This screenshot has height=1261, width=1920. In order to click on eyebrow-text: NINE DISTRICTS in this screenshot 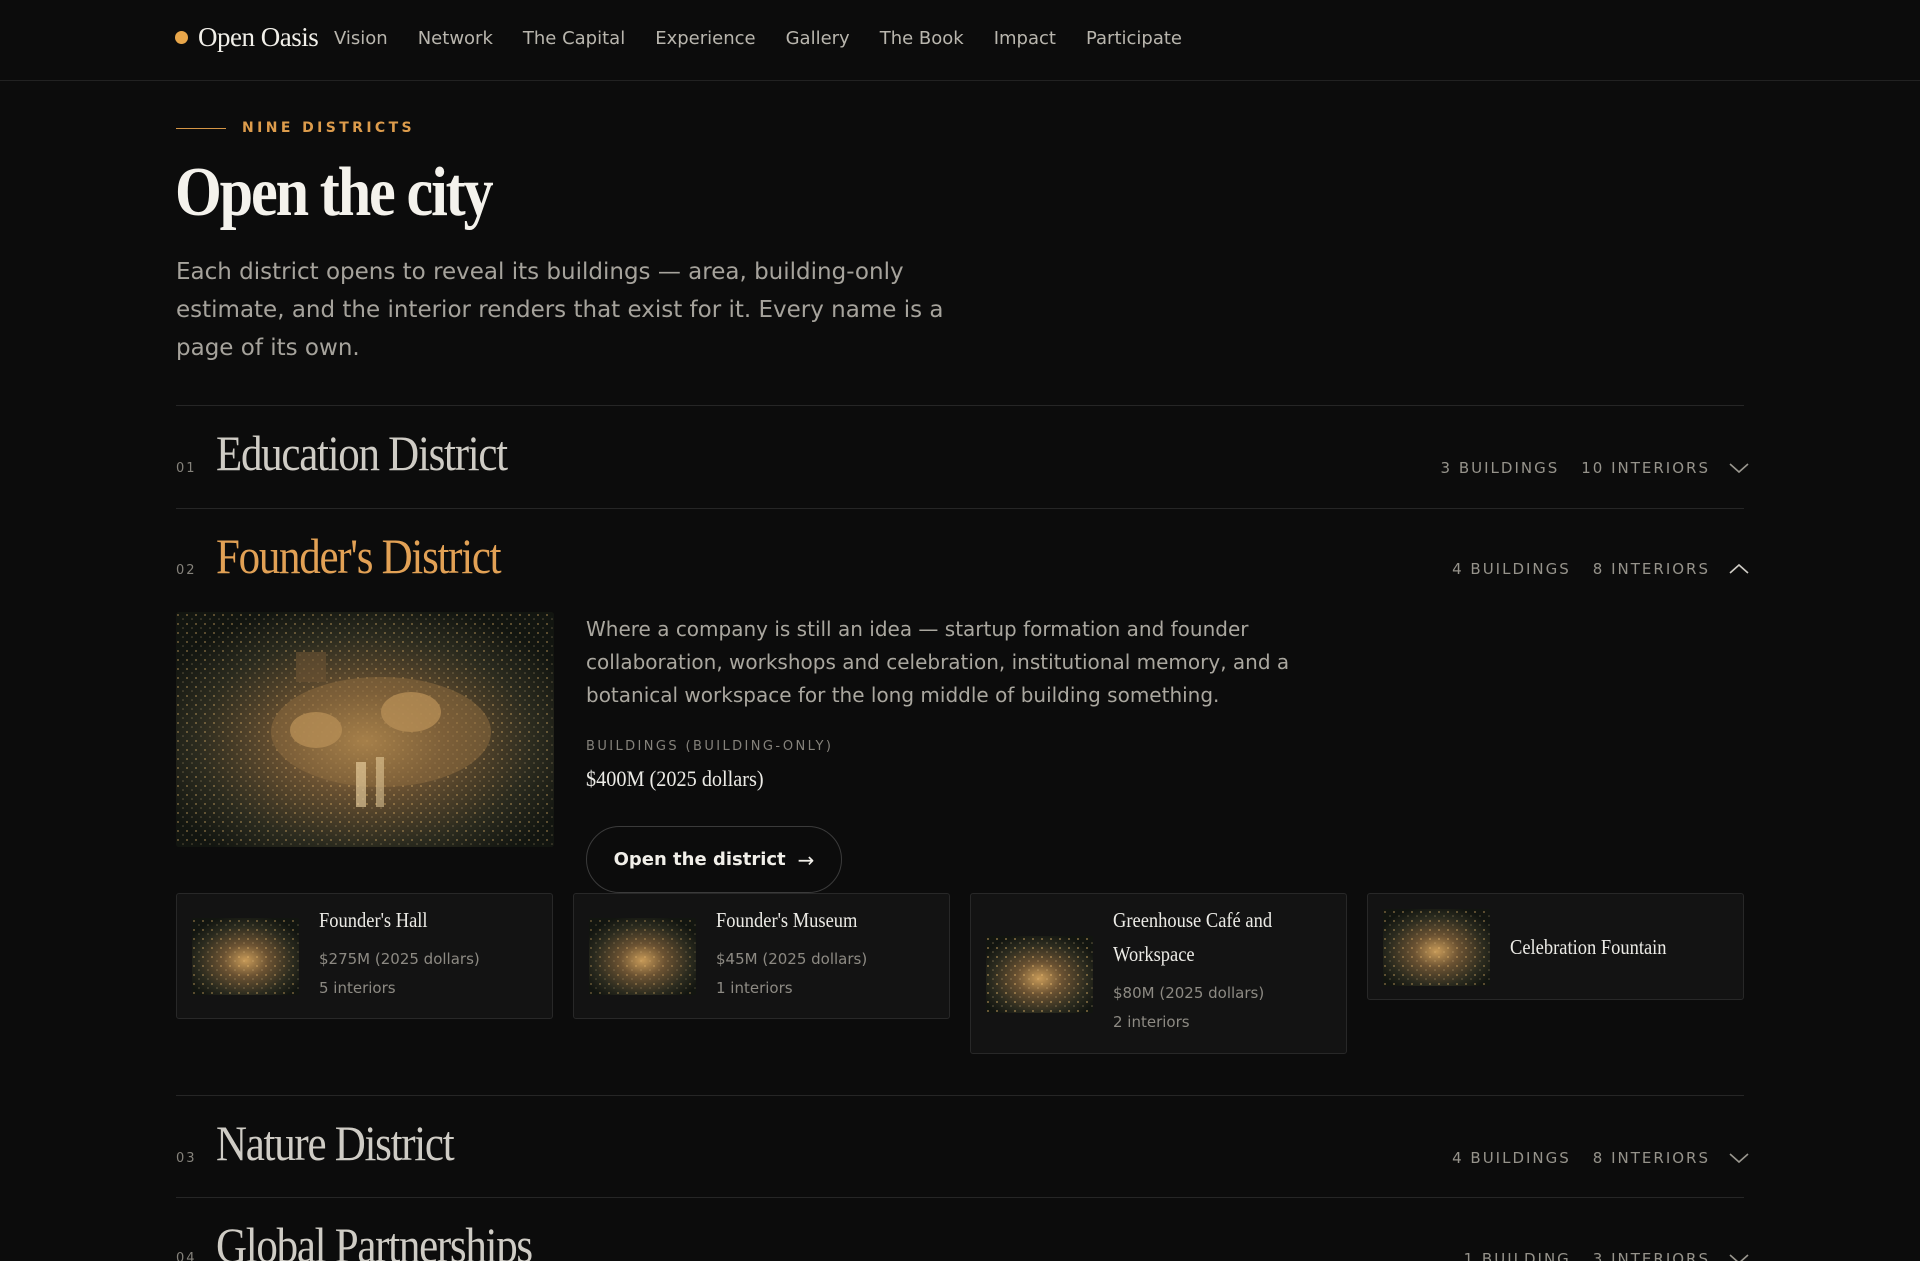, I will do `click(329, 128)`.